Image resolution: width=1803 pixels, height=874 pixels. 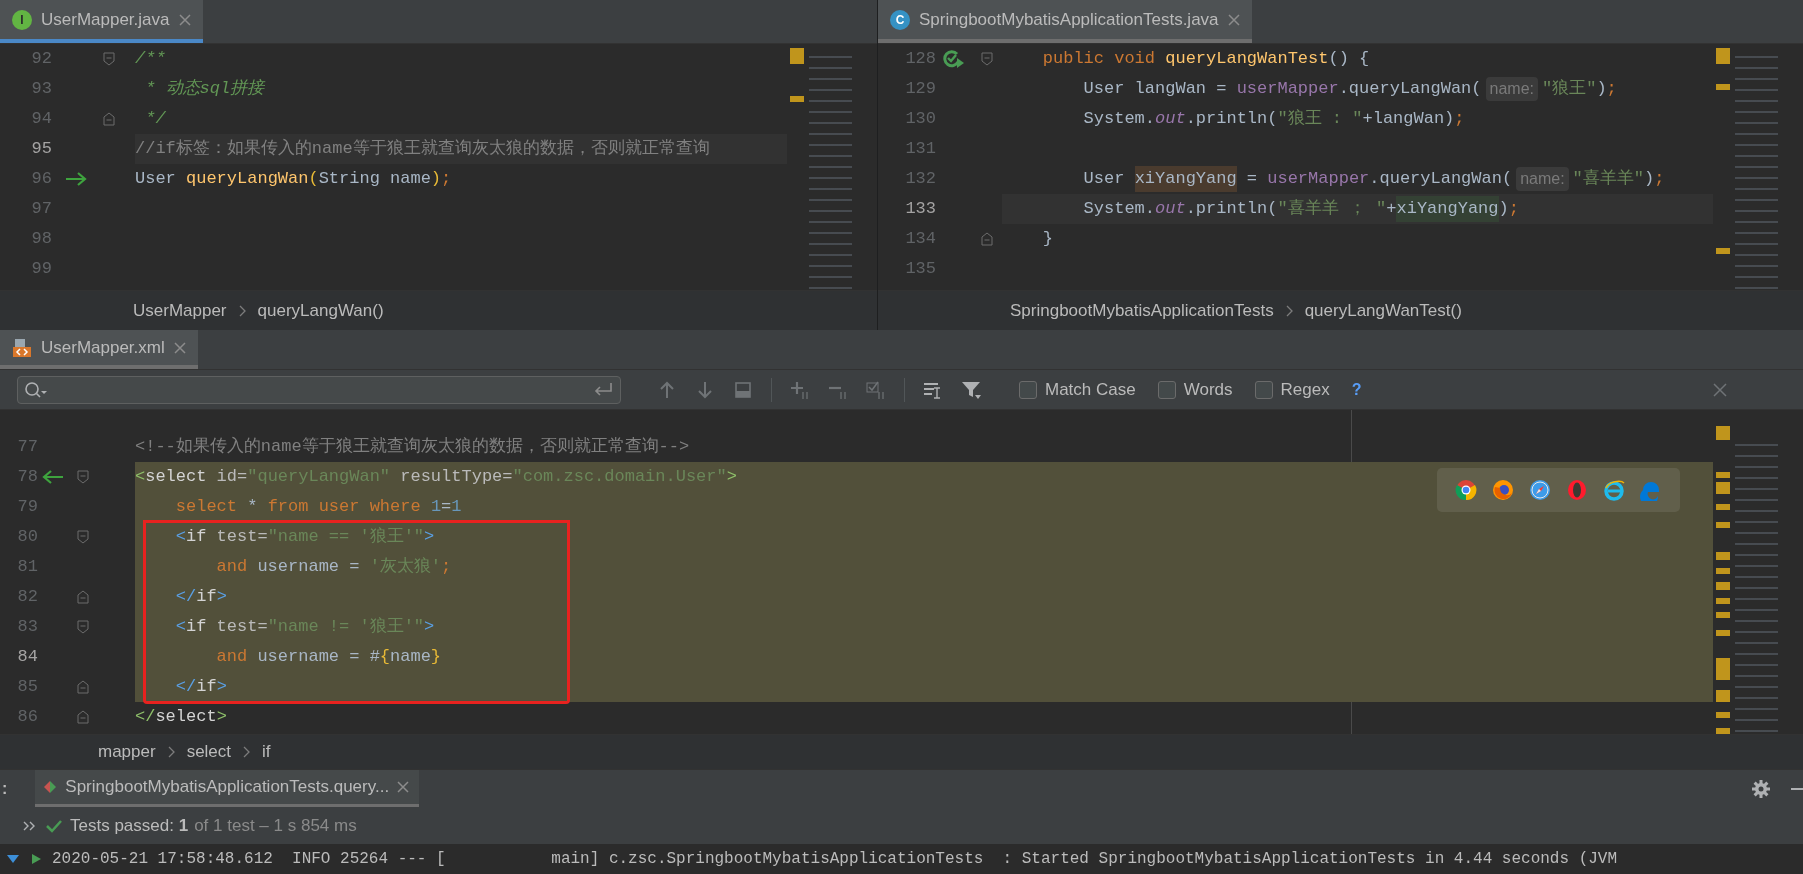 I want to click on line-number: 128, so click(x=920, y=59).